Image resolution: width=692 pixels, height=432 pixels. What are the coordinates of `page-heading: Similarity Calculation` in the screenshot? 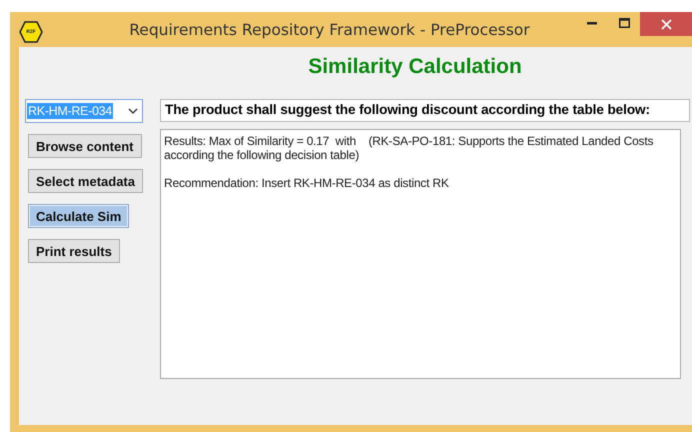 It's located at (415, 67).